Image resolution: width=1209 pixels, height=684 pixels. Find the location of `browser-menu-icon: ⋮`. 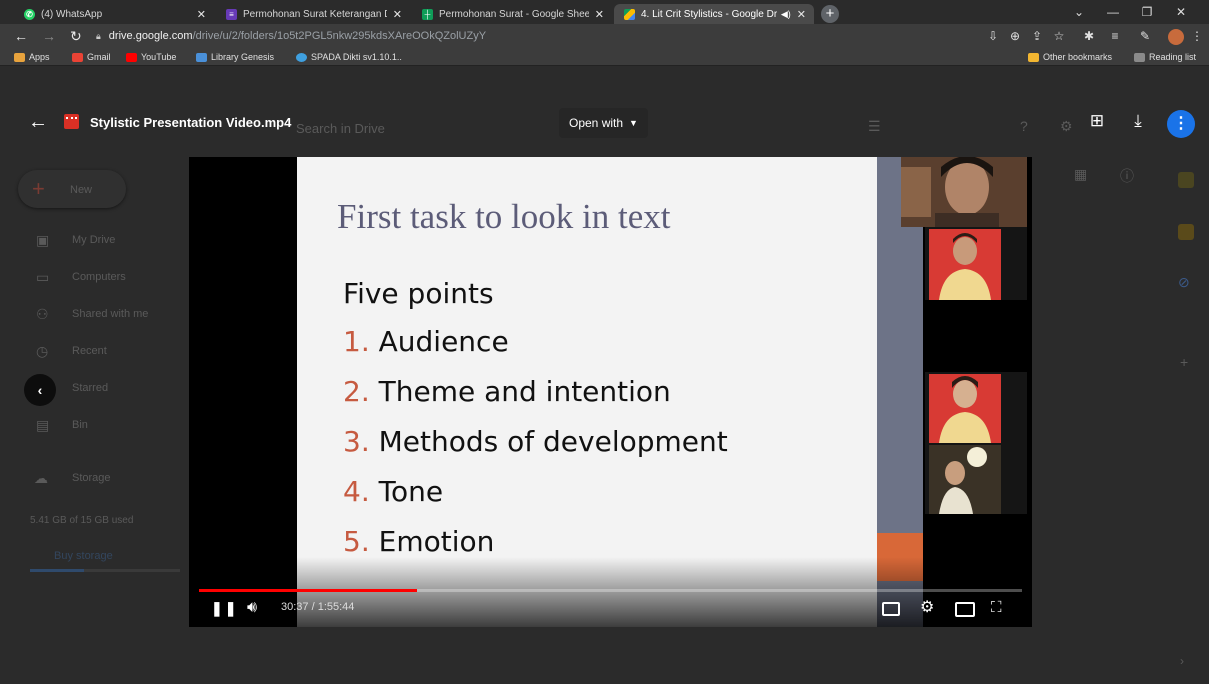

browser-menu-icon: ⋮ is located at coordinates (1197, 36).